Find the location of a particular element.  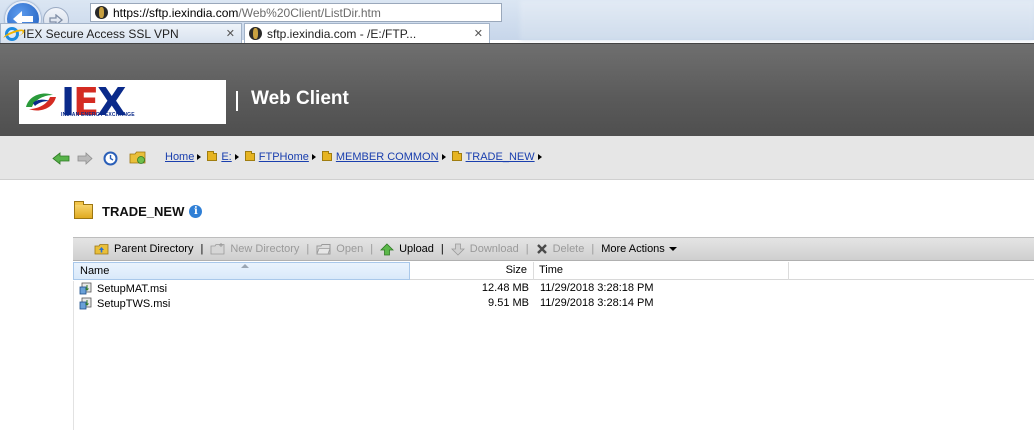

folder-name: TRADE_NEW is located at coordinates (143, 211).